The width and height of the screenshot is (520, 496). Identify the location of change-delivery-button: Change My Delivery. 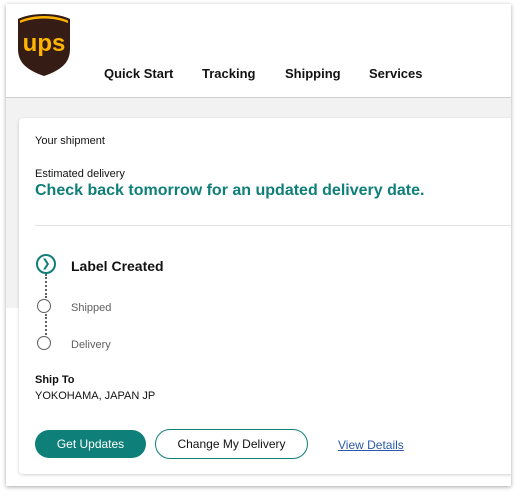
(231, 444).